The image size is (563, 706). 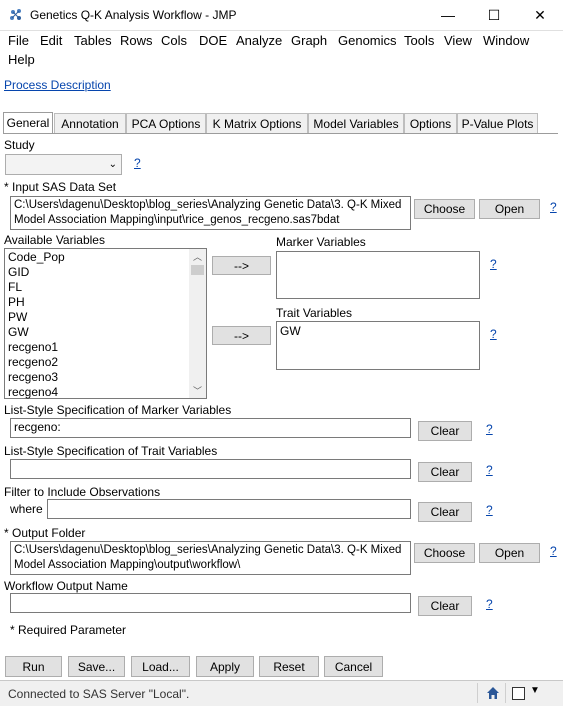 What do you see at coordinates (378, 345) in the screenshot?
I see `trait-variables-list: GW` at bounding box center [378, 345].